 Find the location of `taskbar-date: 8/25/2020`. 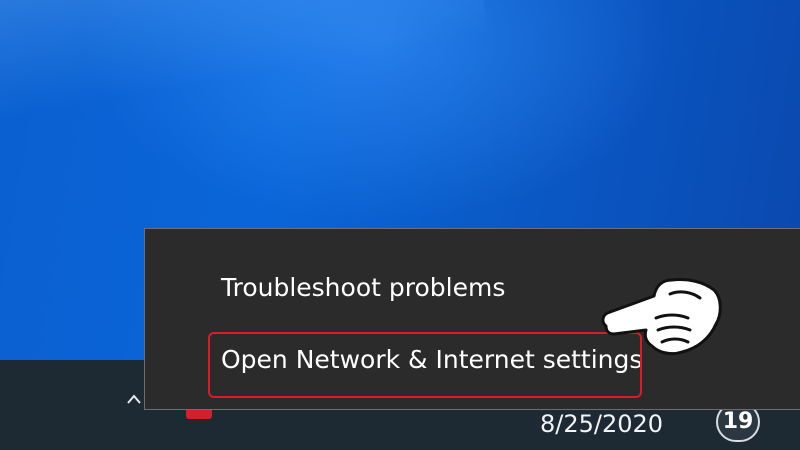

taskbar-date: 8/25/2020 is located at coordinates (601, 424).